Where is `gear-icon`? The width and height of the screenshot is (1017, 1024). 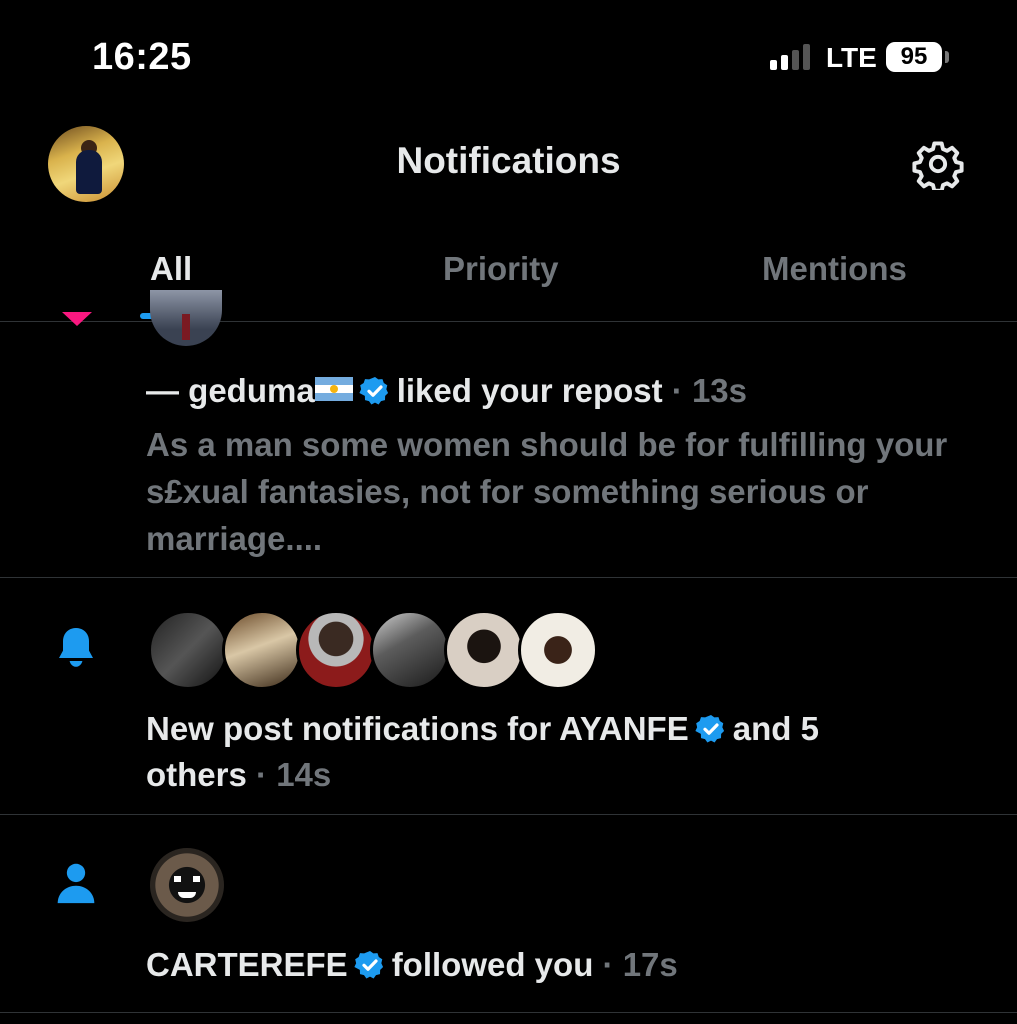 gear-icon is located at coordinates (938, 164).